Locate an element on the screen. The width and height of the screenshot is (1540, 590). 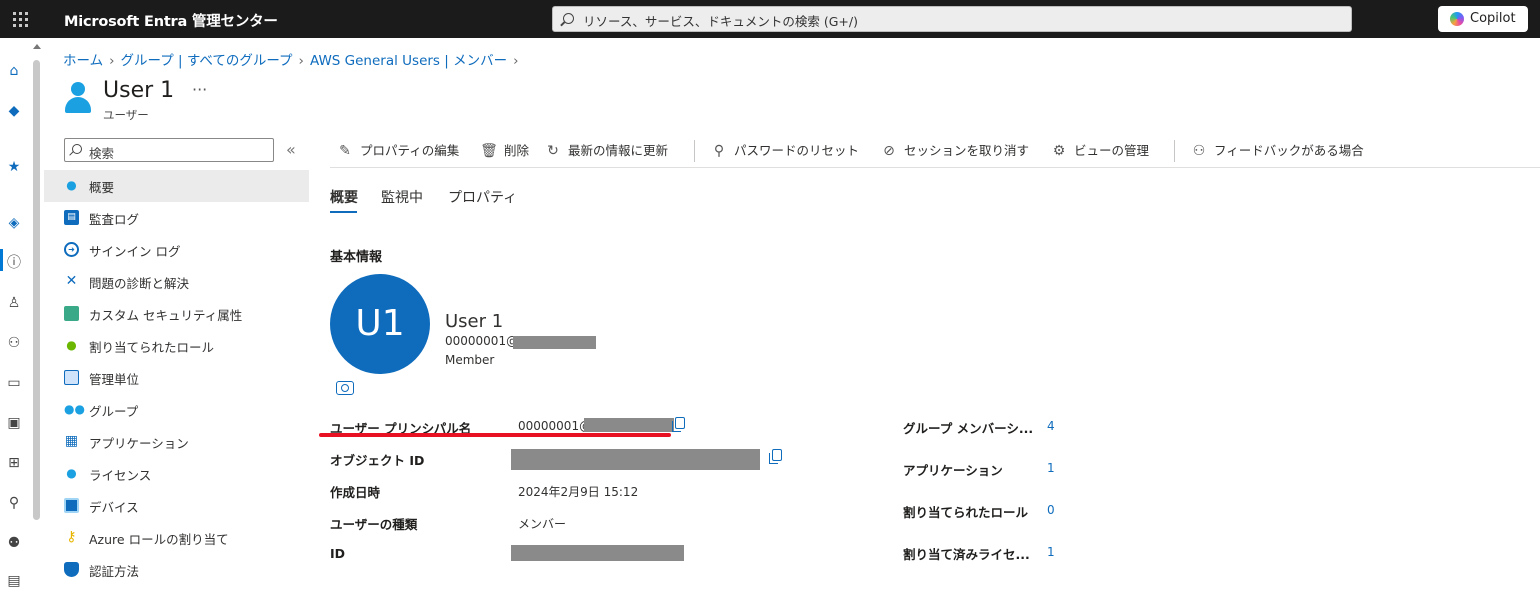
copilot-button: Copilot is located at coordinates (1483, 19).